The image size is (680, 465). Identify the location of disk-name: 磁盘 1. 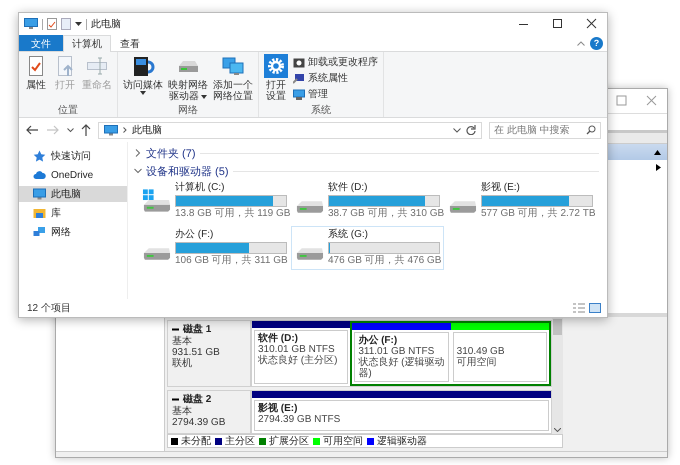
(197, 329).